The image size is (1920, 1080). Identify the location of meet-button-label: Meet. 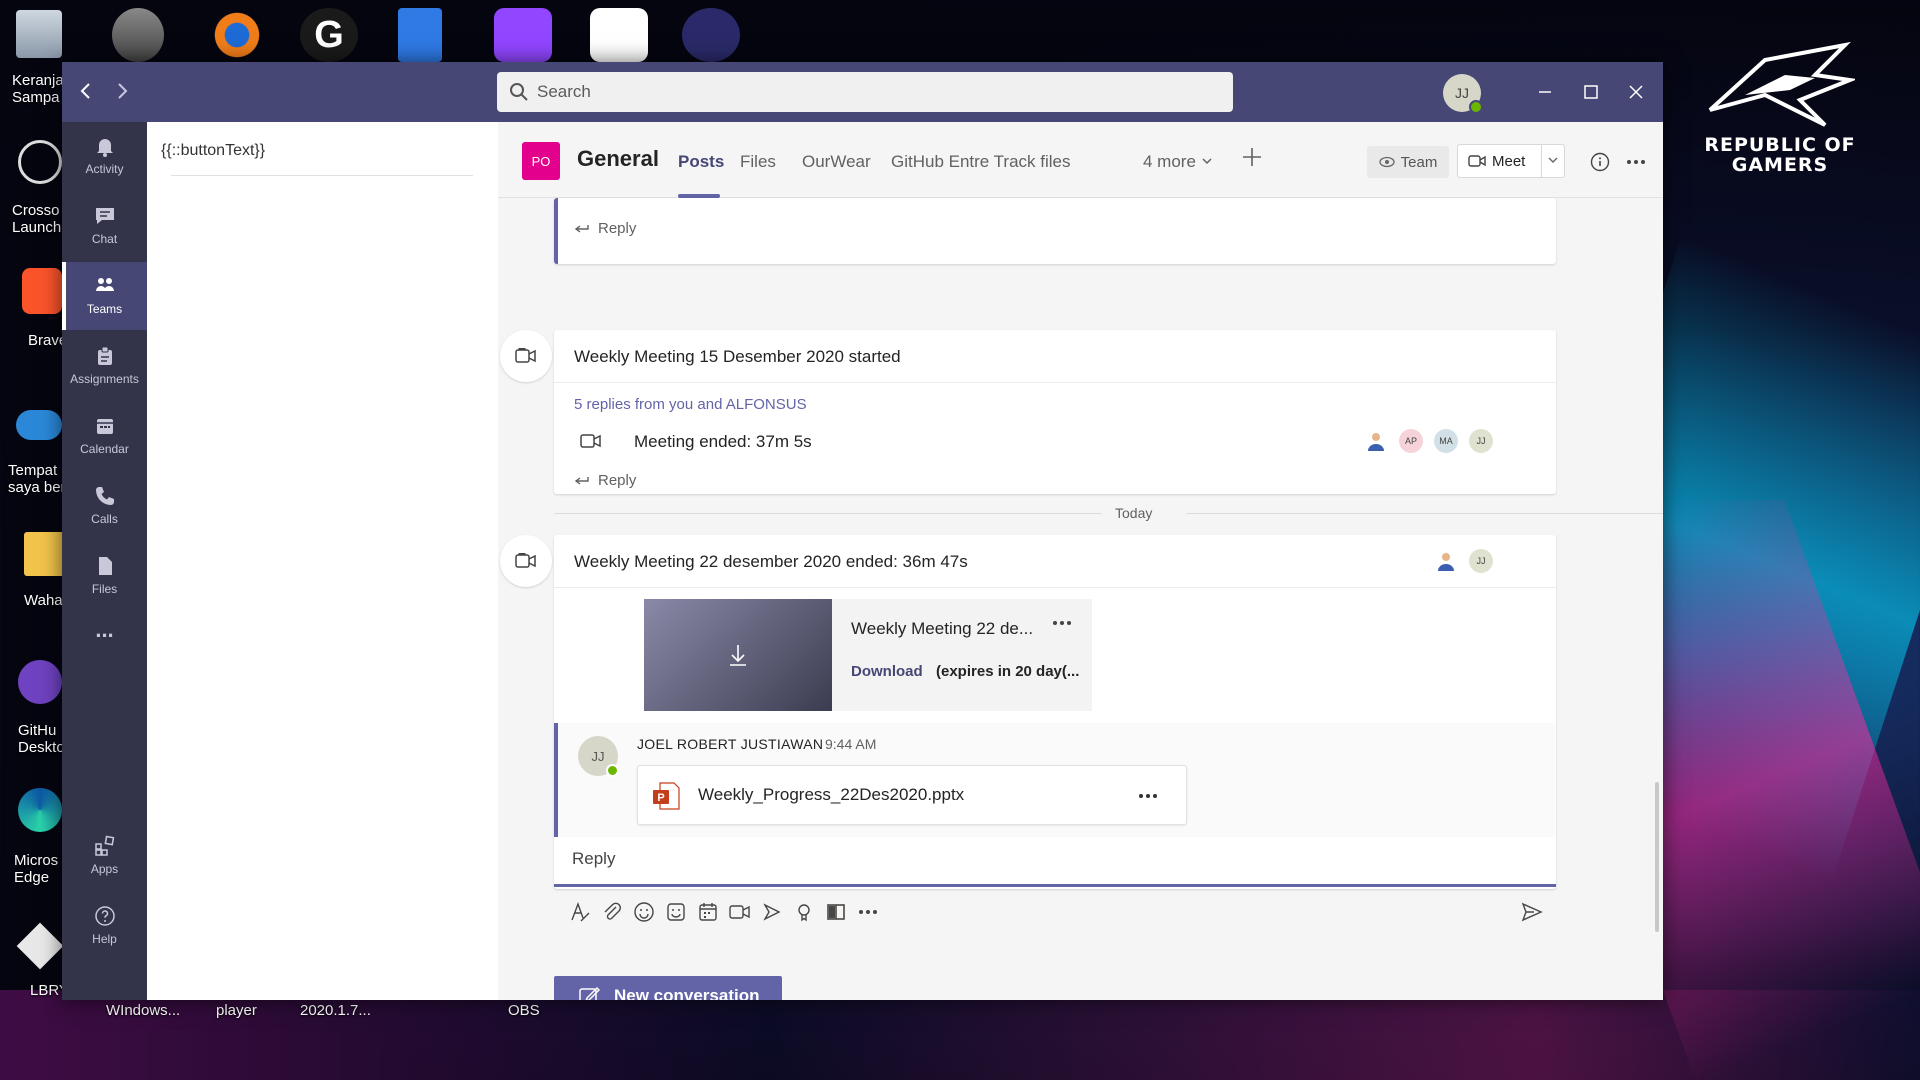
(1509, 161).